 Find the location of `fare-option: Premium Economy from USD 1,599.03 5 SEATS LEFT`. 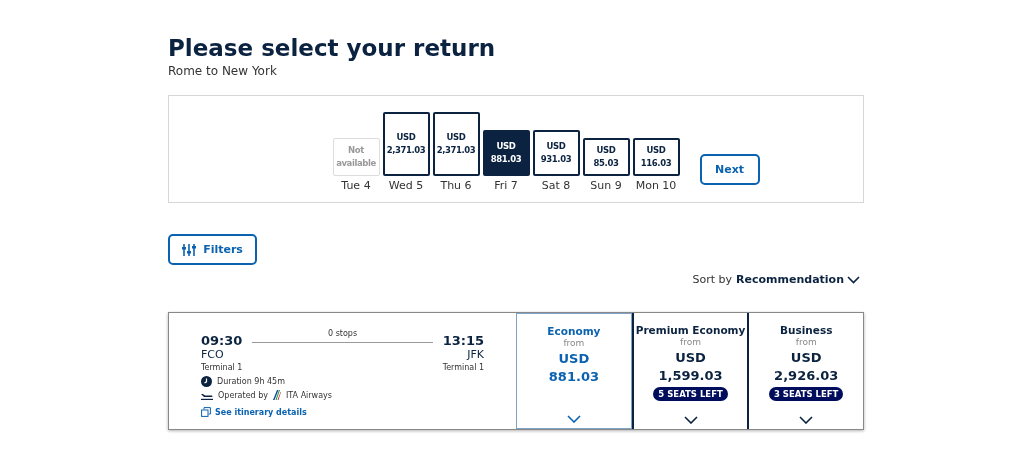

fare-option: Premium Economy from USD 1,599.03 5 SEATS LEFT is located at coordinates (689, 371).